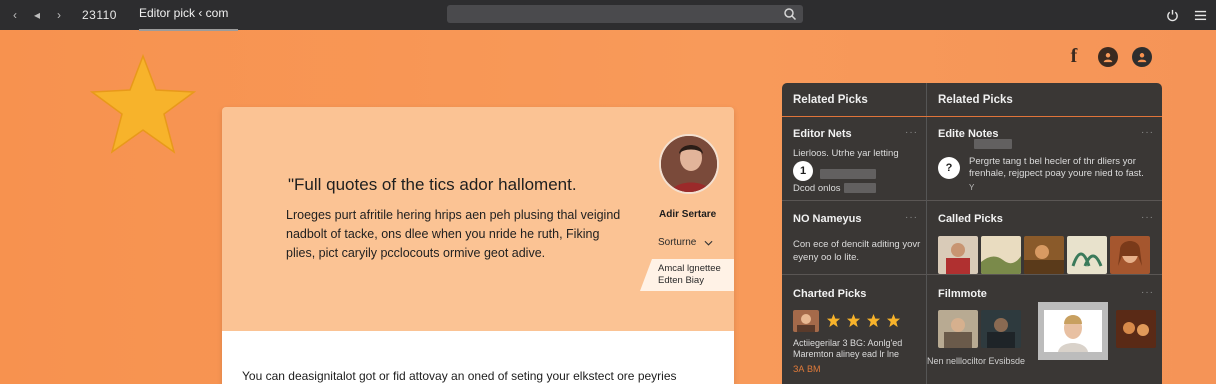 This screenshot has height=384, width=1216. I want to click on note-line-2: Edten Biay, so click(681, 280).